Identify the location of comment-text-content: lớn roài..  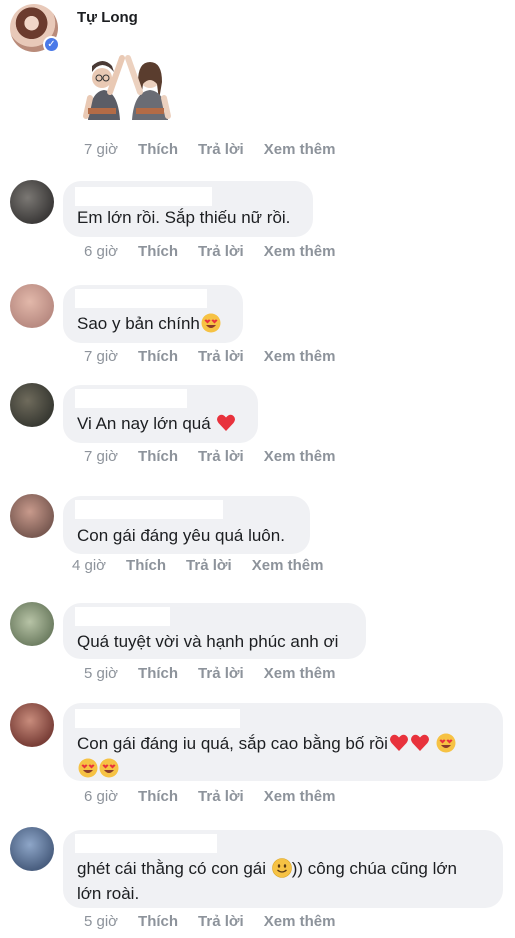
(108, 893).